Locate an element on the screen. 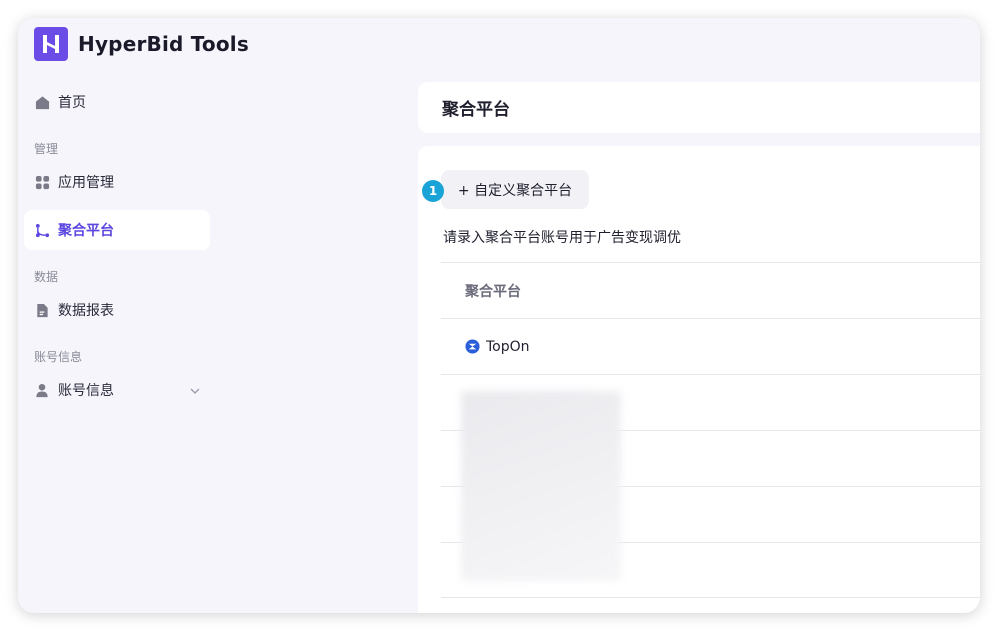 The height and width of the screenshot is (631, 998). sidebar-item-label: 账号信息 is located at coordinates (86, 391).